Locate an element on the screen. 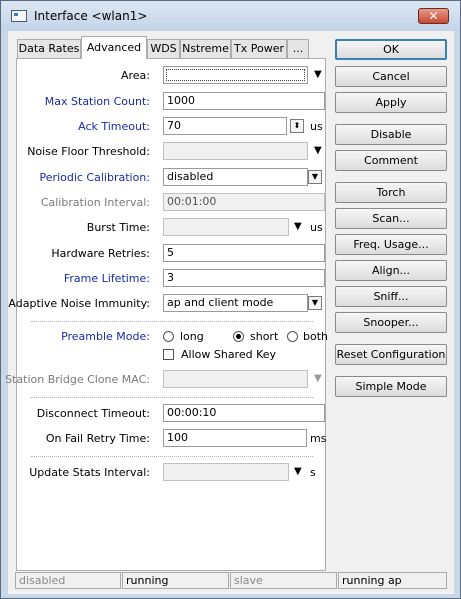  max-station-count-label: Max Station Count: is located at coordinates (97, 101).